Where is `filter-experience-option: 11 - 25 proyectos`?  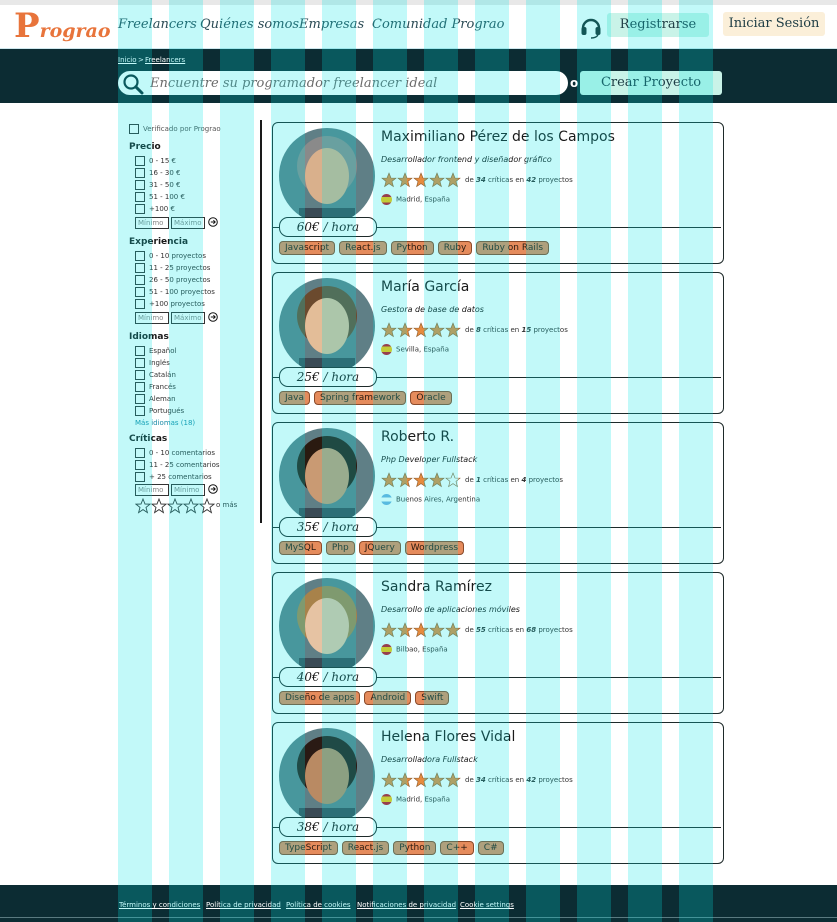 filter-experience-option: 11 - 25 proyectos is located at coordinates (172, 268).